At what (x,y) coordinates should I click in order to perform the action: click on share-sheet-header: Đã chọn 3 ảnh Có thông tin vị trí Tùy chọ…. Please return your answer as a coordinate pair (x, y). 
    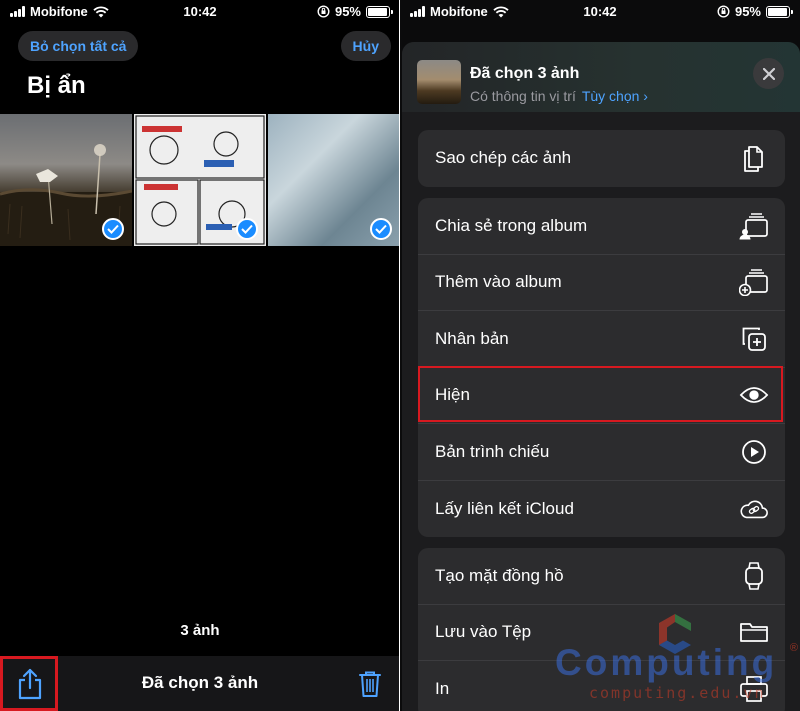
    Looking at the image, I should click on (601, 77).